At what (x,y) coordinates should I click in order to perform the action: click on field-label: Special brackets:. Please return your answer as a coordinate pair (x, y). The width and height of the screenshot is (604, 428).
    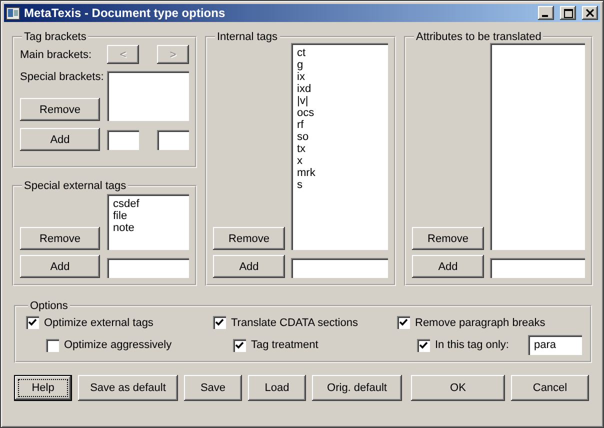
    Looking at the image, I should click on (62, 77).